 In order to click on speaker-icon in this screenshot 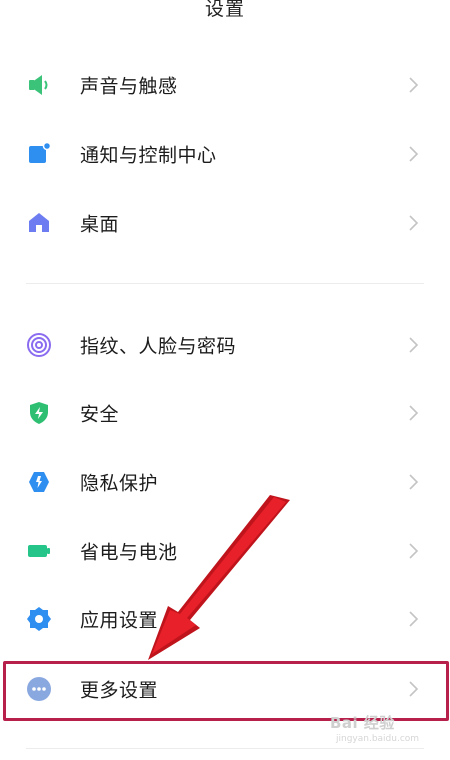, I will do `click(39, 85)`.